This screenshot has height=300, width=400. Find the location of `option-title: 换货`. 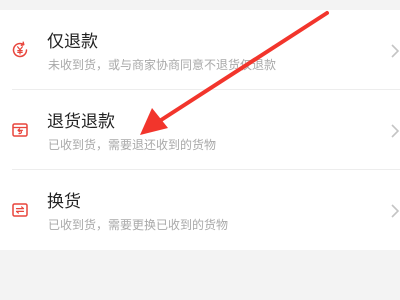

option-title: 换货 is located at coordinates (64, 202).